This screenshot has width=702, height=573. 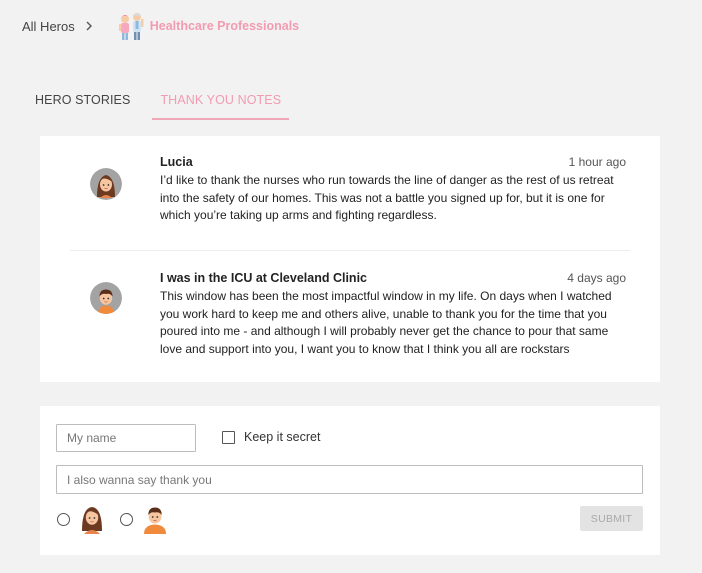 What do you see at coordinates (176, 162) in the screenshot?
I see `note-author: Lucia` at bounding box center [176, 162].